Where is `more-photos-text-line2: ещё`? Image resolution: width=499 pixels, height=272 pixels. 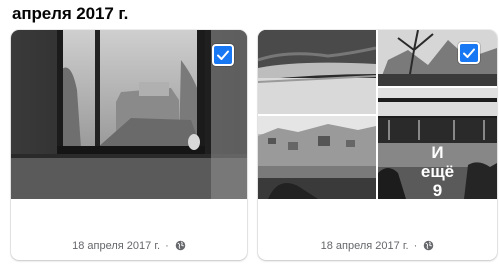
more-photos-text-line2: ещё is located at coordinates (437, 171).